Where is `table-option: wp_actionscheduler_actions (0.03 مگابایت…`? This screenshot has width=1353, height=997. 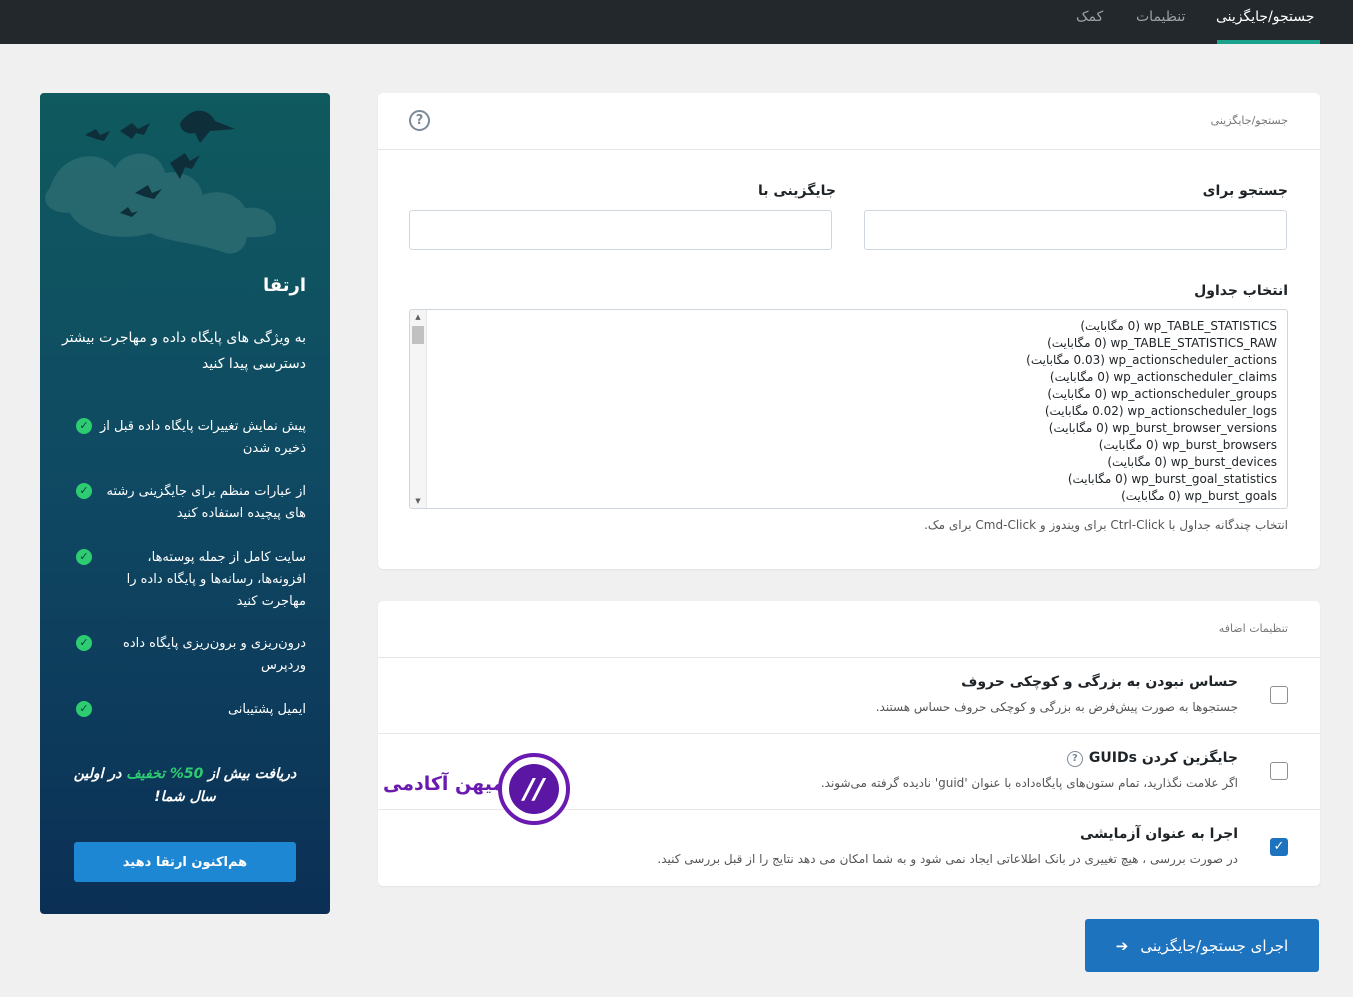
table-option: wp_actionscheduler_actions (0.03 مگابایت… is located at coordinates (857, 360).